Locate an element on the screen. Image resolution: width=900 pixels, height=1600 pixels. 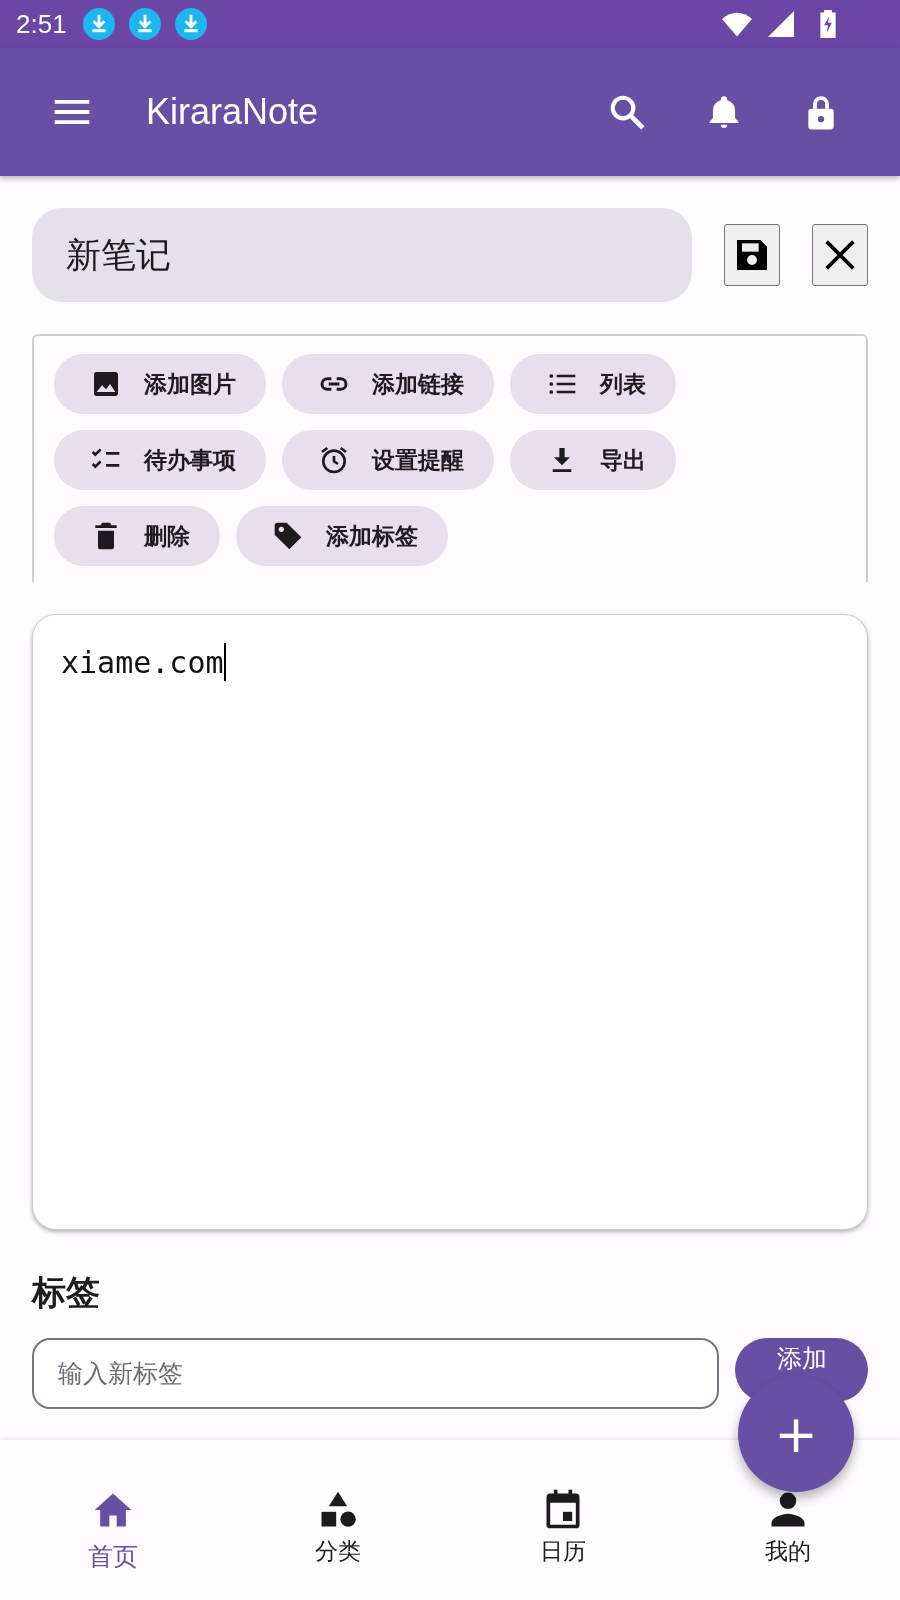
nav-tab: 分类 is located at coordinates (337, 1527).